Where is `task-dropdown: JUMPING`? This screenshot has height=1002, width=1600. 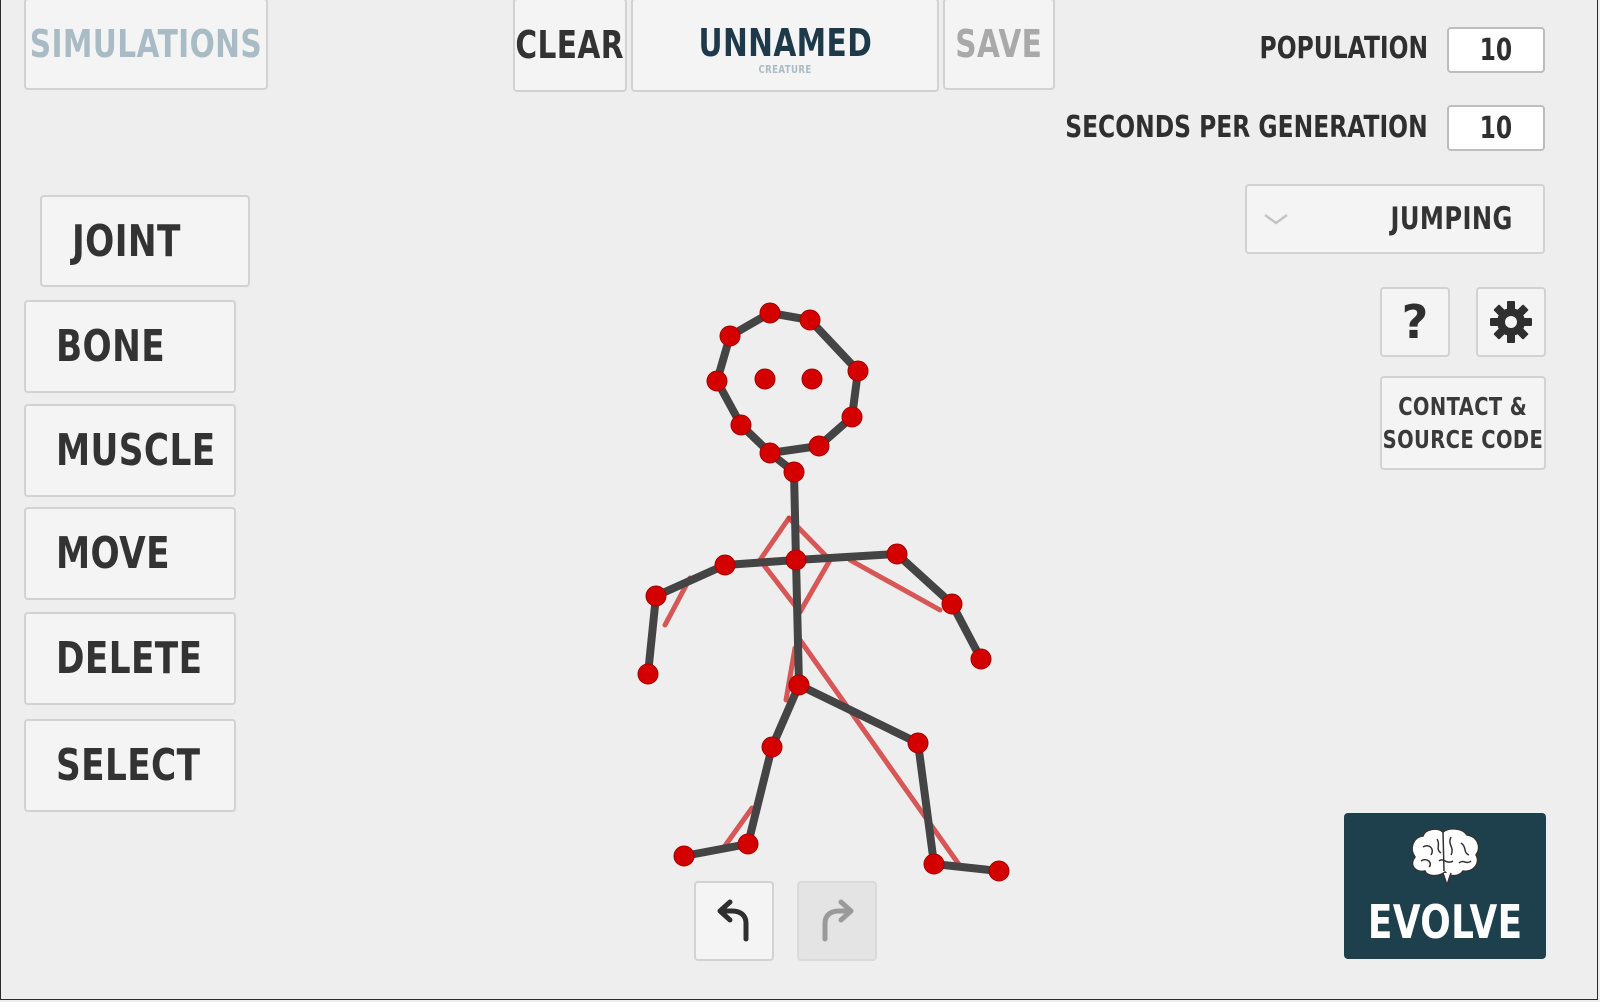 task-dropdown: JUMPING is located at coordinates (1395, 219).